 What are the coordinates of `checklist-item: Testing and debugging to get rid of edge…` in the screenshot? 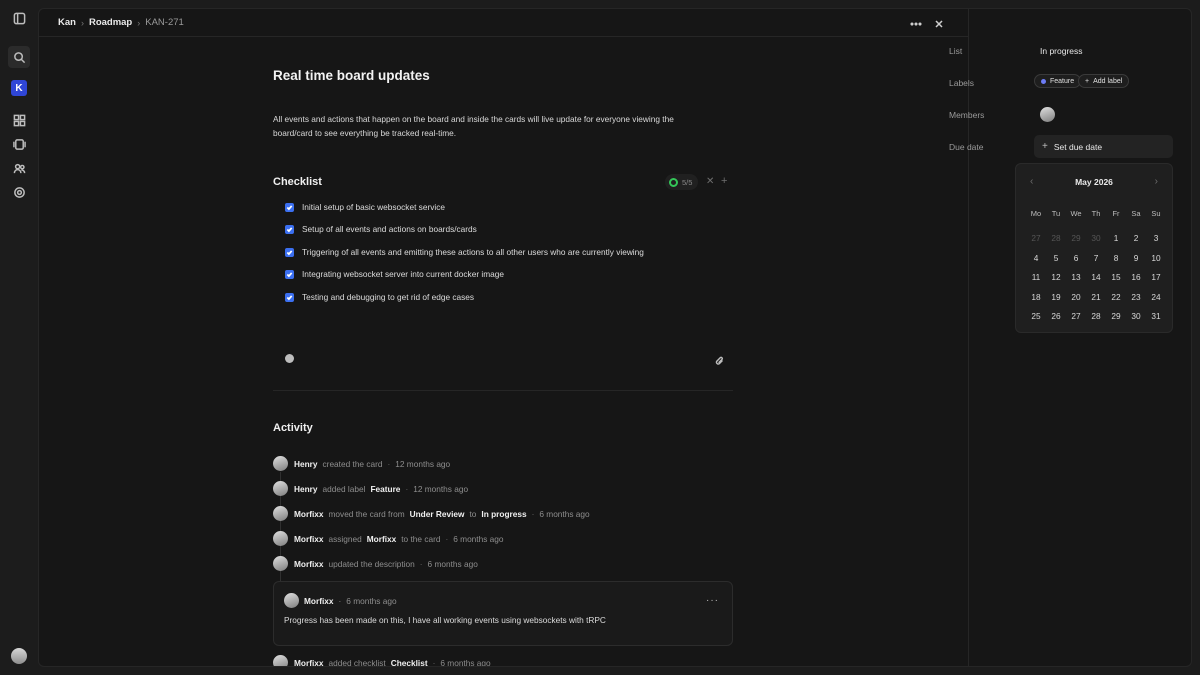 It's located at (379, 297).